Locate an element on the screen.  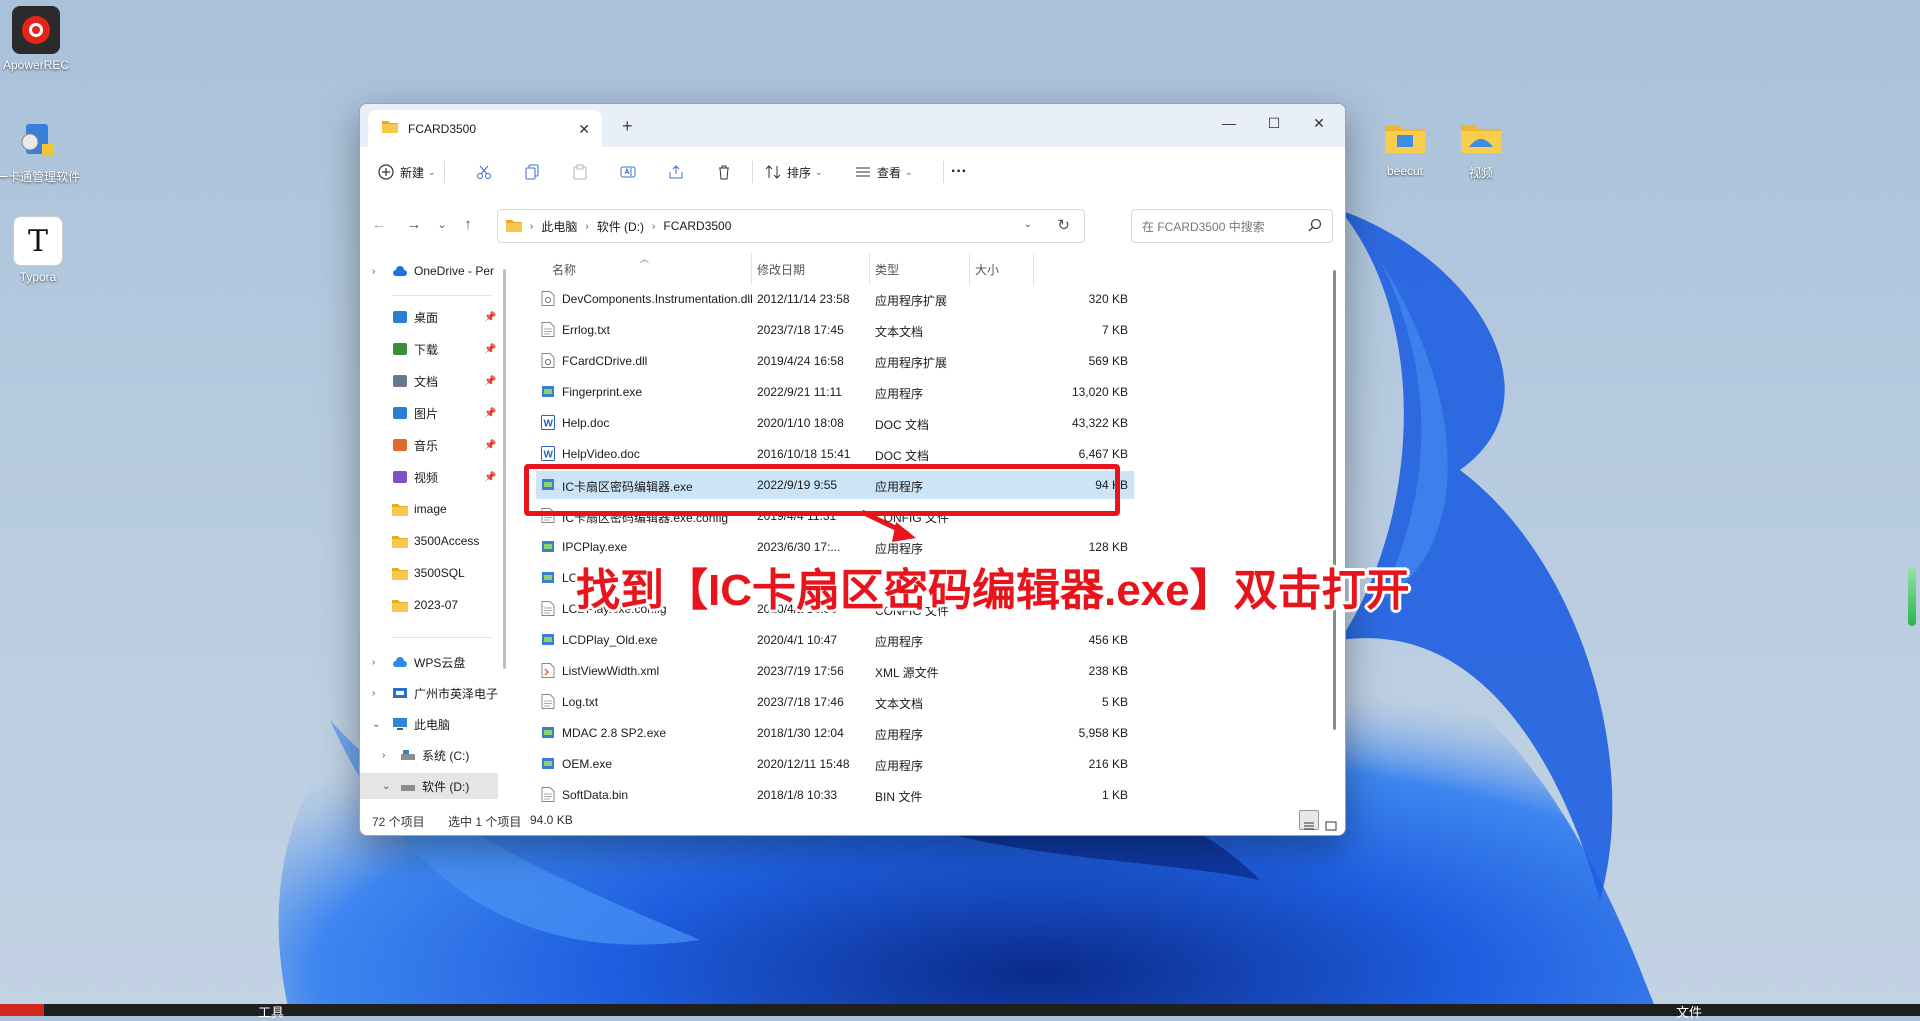
view-button: 查看 ⌄ is located at coordinates (884, 172).